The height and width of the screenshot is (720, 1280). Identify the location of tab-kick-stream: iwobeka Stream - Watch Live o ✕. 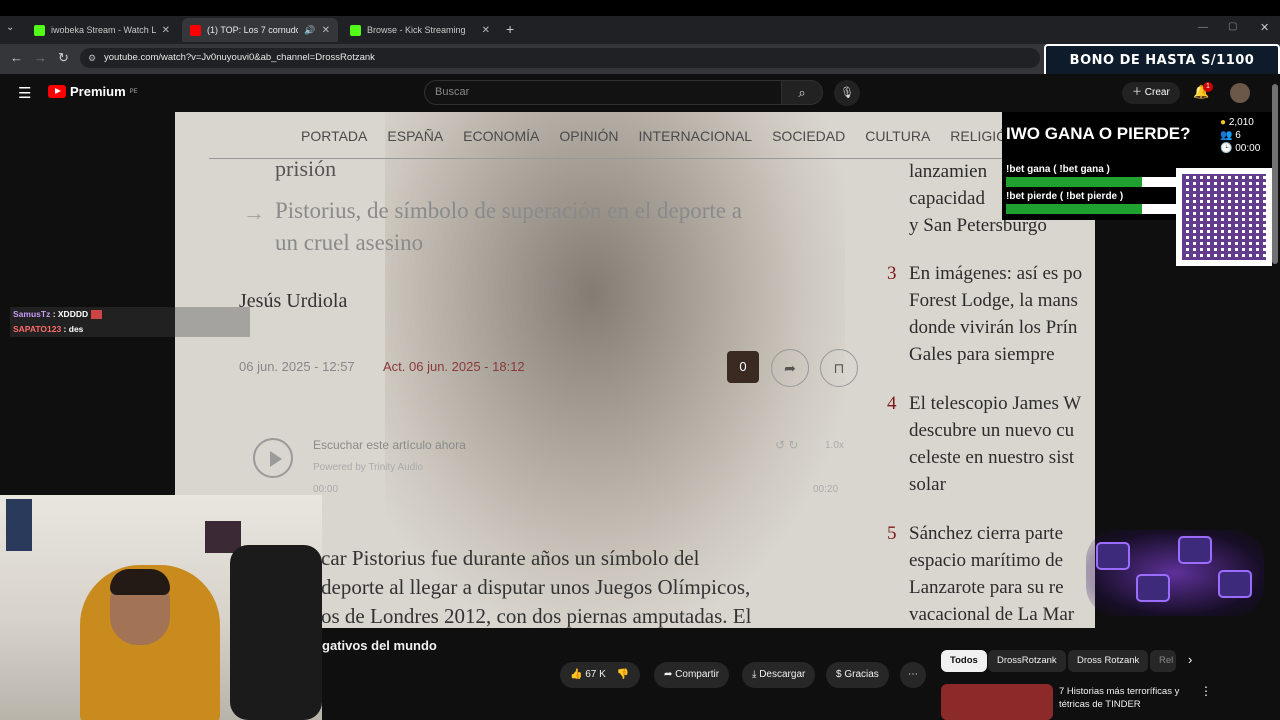
(102, 30).